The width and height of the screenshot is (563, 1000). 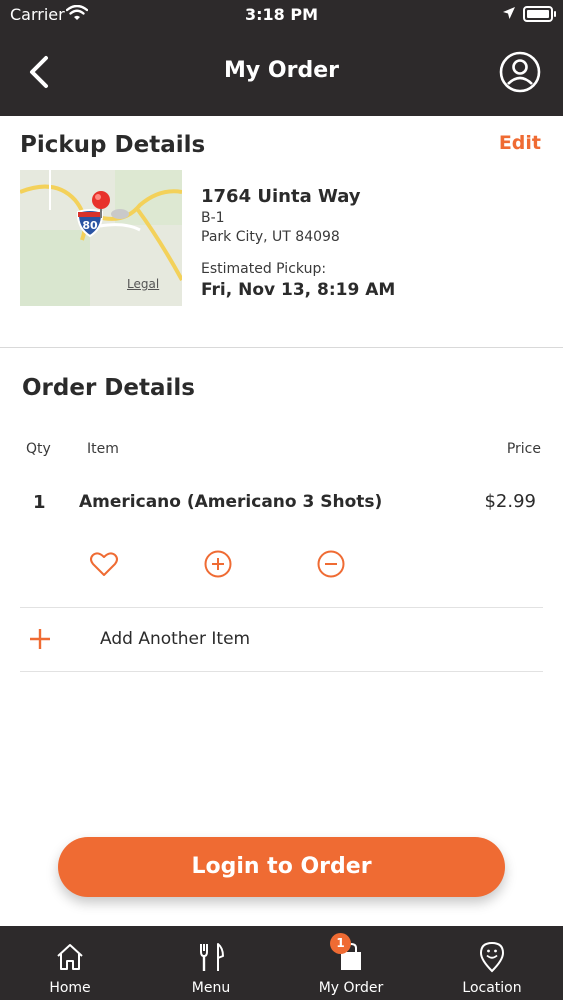 What do you see at coordinates (108, 388) in the screenshot?
I see `order-details-title: Order Details` at bounding box center [108, 388].